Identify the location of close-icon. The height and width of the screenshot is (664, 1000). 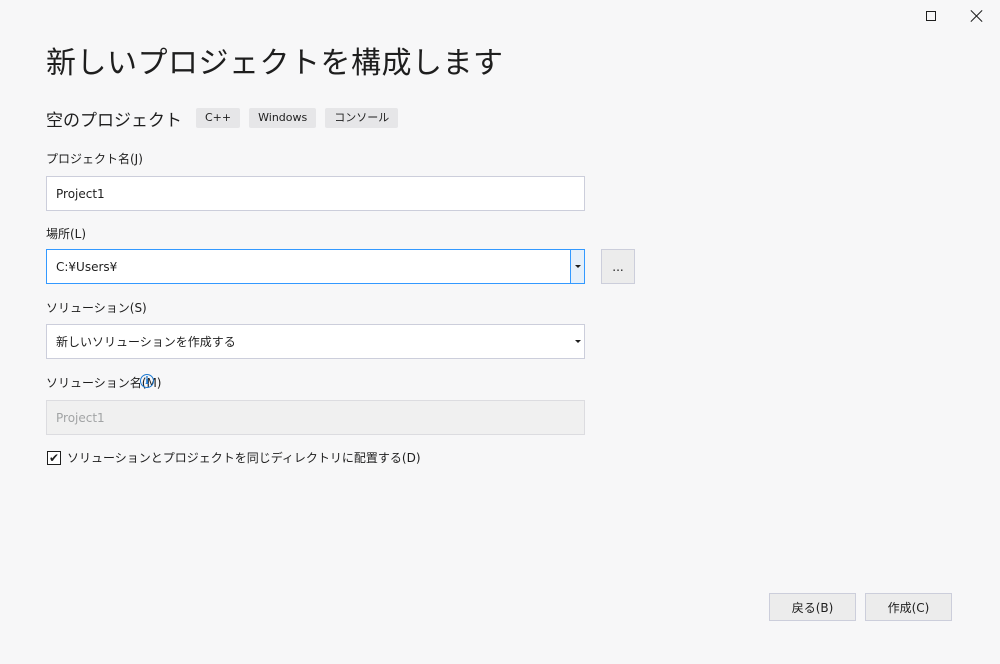
(977, 16).